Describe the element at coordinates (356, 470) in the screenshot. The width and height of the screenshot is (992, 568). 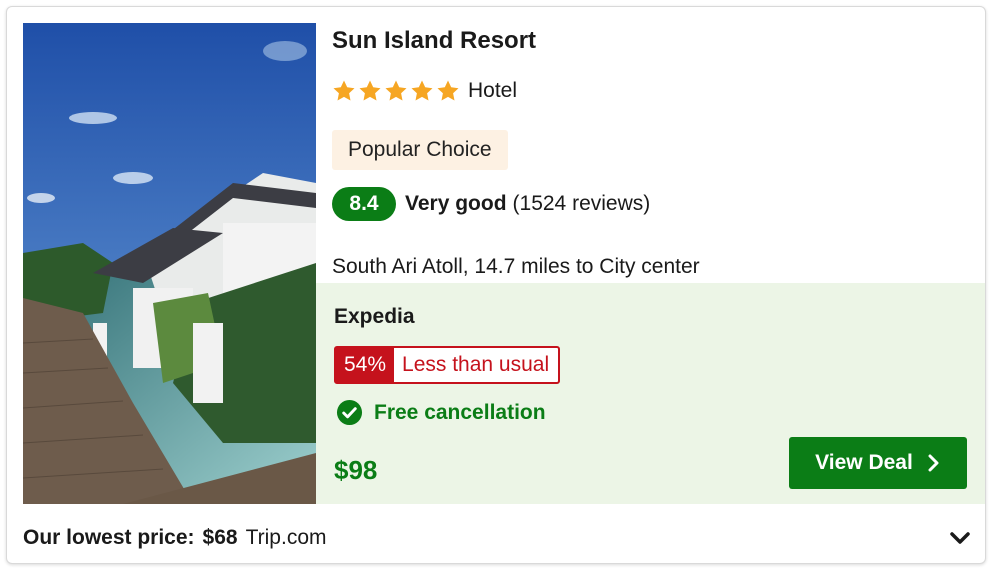
I see `deal-price: $98` at that location.